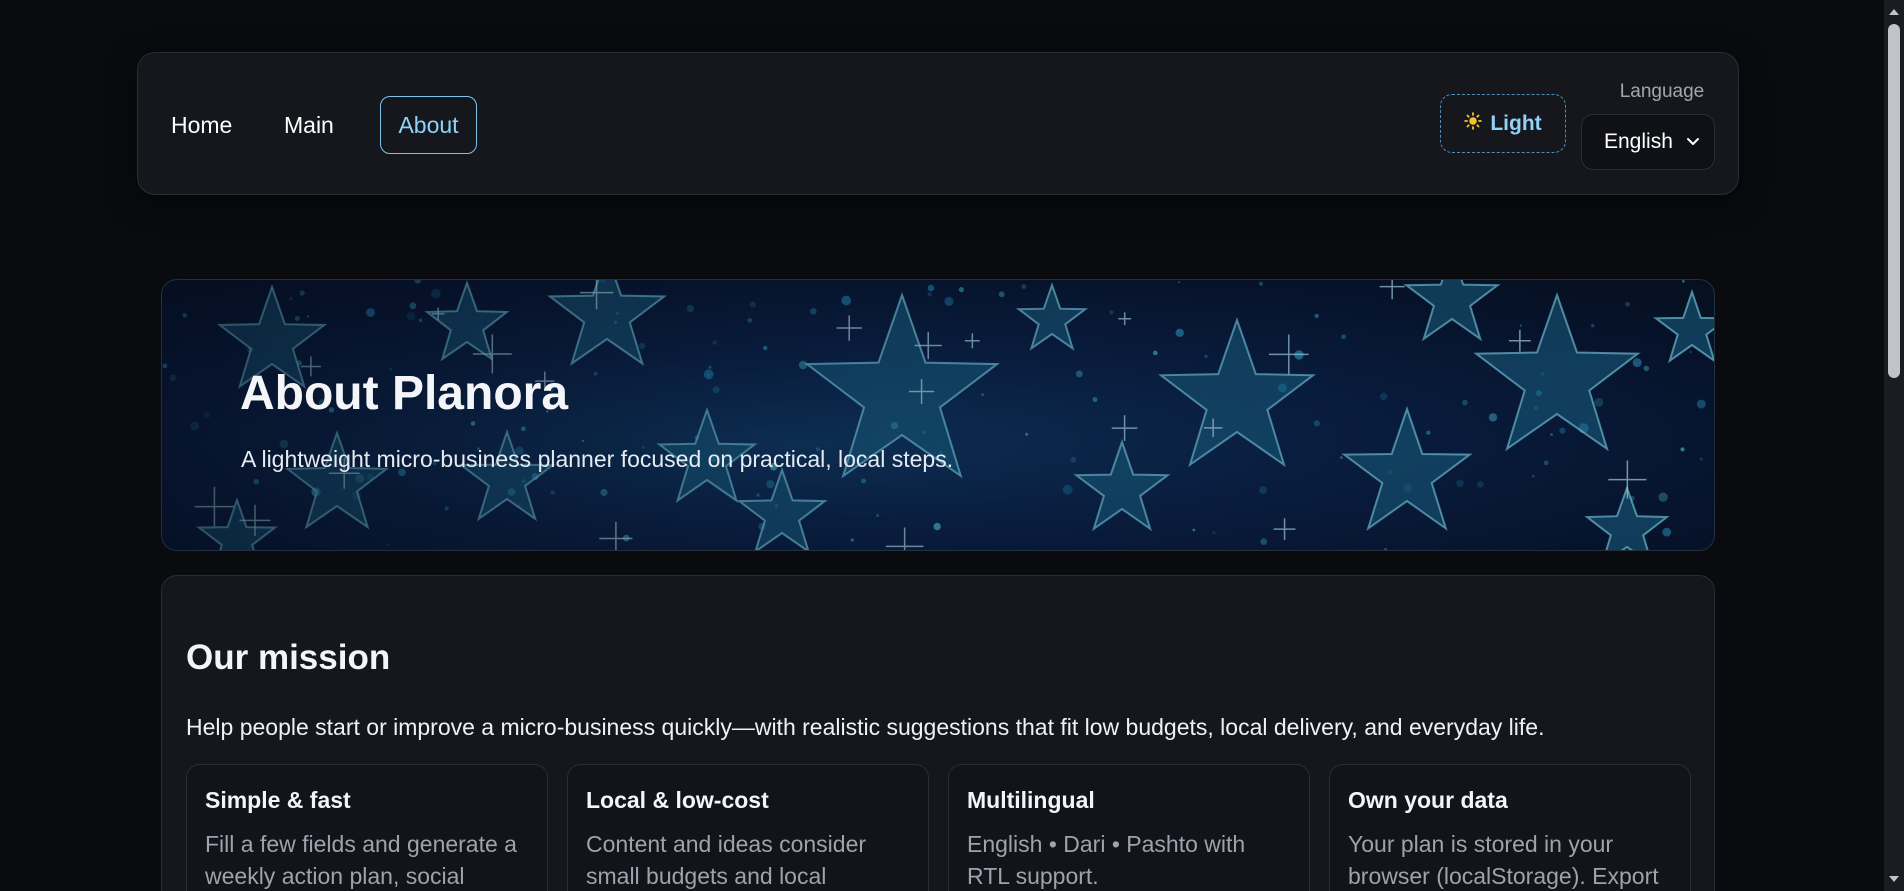 This screenshot has width=1904, height=891. I want to click on nav-link-home: Home, so click(201, 125).